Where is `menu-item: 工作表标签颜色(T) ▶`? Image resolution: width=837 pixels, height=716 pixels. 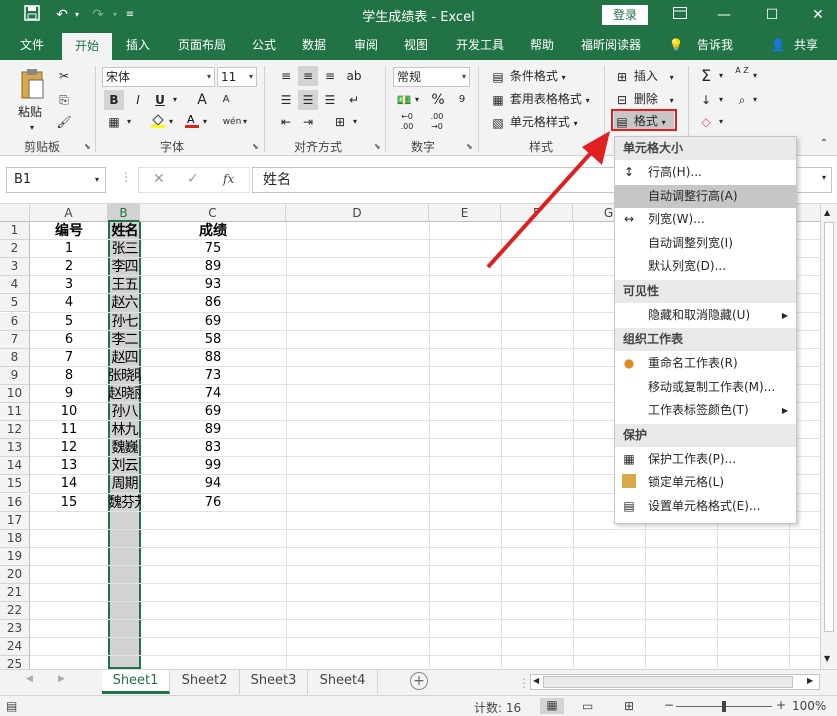
menu-item: 工作表标签颜色(T) ▶ is located at coordinates (705, 410).